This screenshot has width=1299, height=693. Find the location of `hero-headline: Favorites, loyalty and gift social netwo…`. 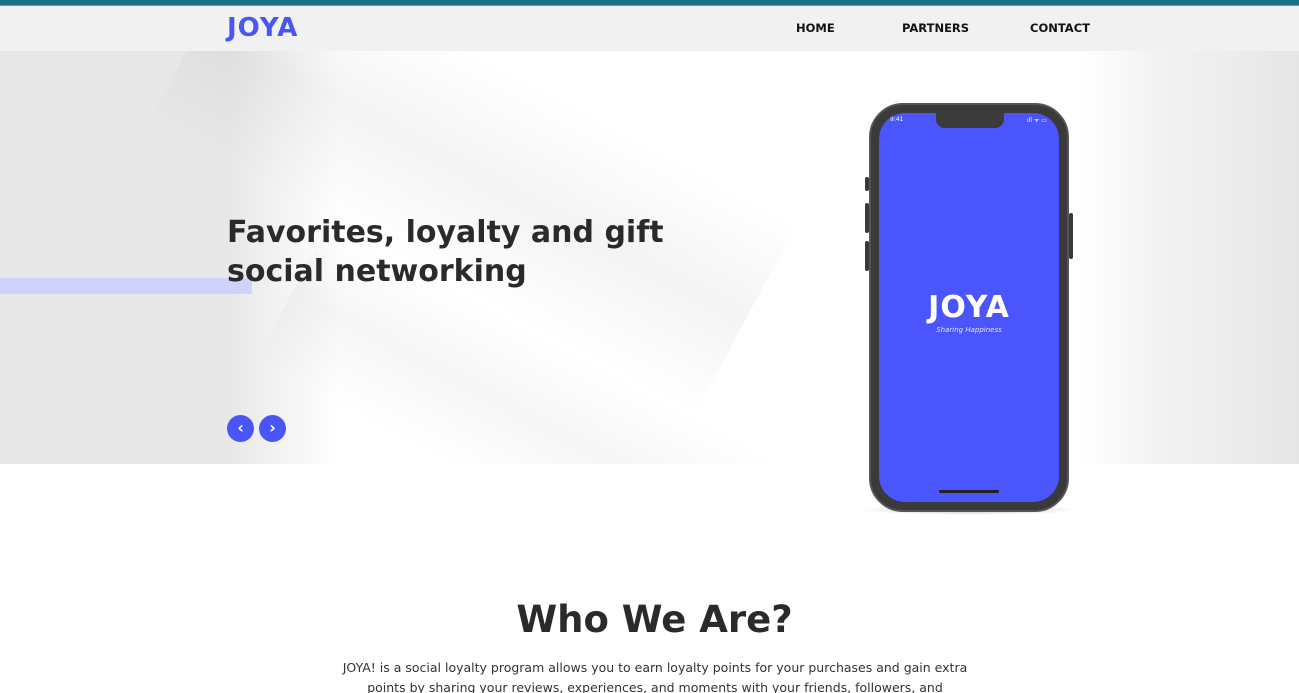

hero-headline: Favorites, loyalty and gift social netwo… is located at coordinates (467, 252).